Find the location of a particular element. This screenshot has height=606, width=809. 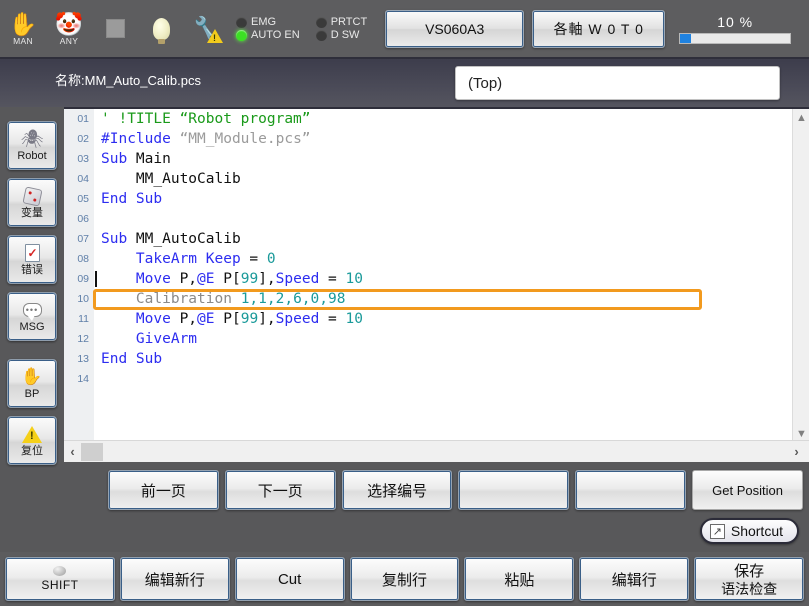

code-line: 14 is located at coordinates (428, 379).